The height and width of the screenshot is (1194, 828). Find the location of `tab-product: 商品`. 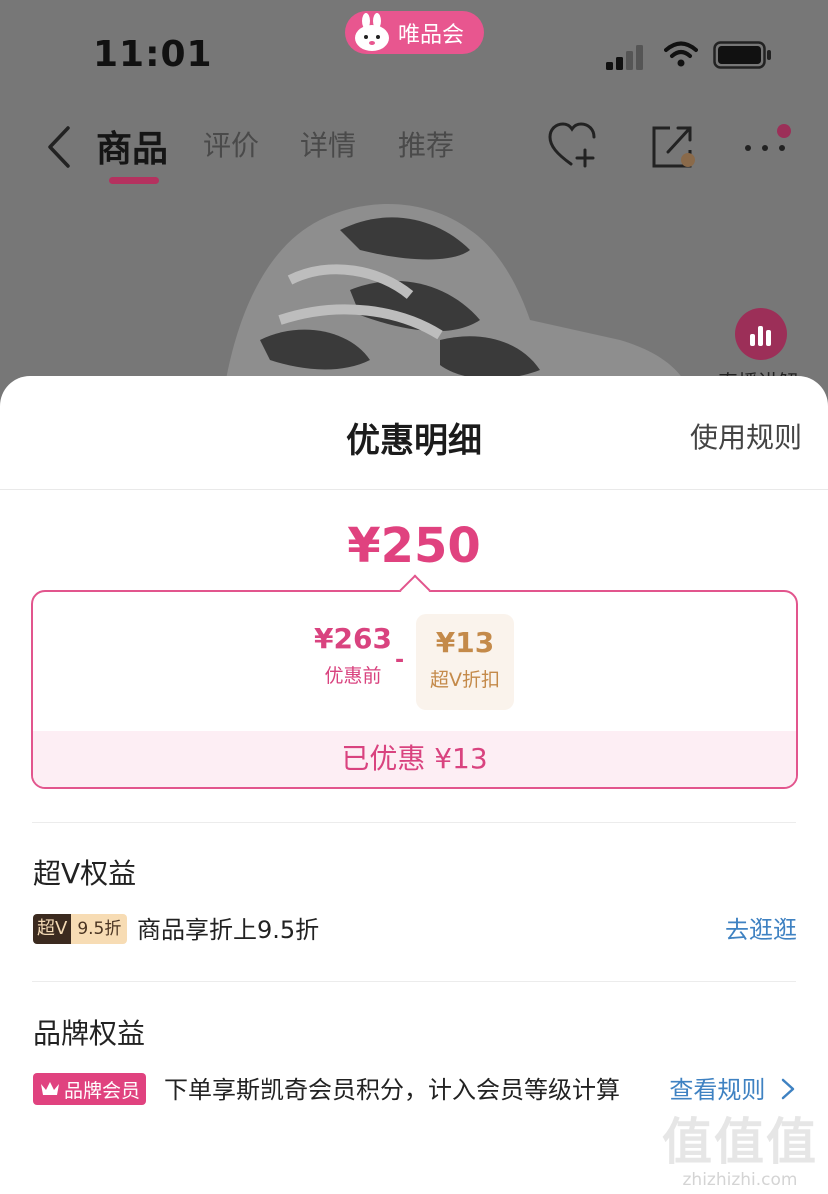

tab-product: 商品 is located at coordinates (132, 146).